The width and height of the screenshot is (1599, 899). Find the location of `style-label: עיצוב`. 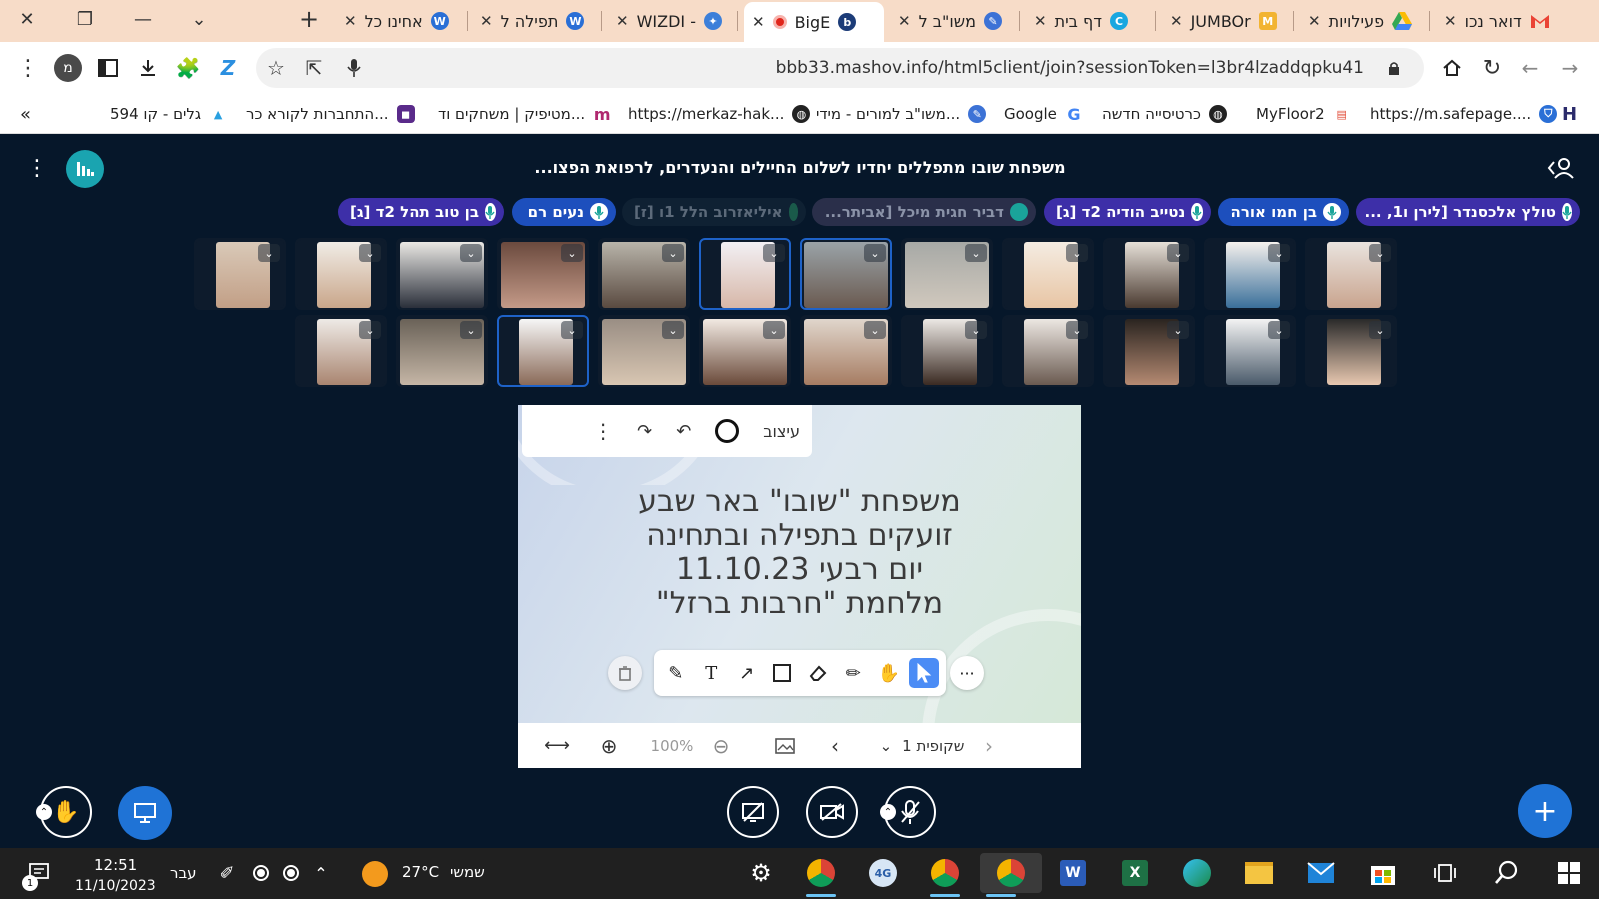

style-label: עיצוב is located at coordinates (781, 431).